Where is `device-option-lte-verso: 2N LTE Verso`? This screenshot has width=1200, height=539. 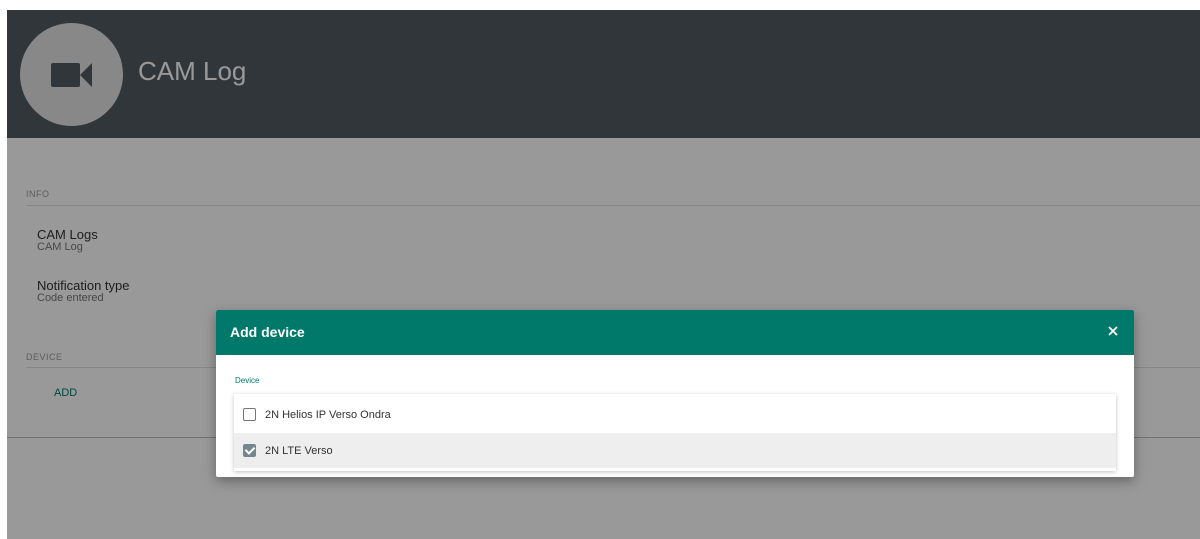 device-option-lte-verso: 2N LTE Verso is located at coordinates (675, 450).